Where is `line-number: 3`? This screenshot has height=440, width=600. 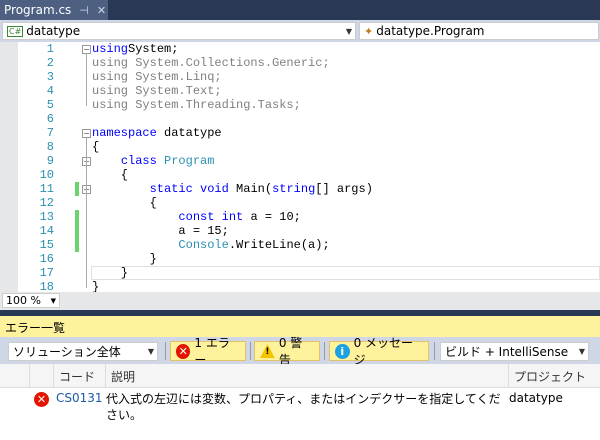 line-number: 3 is located at coordinates (50, 77).